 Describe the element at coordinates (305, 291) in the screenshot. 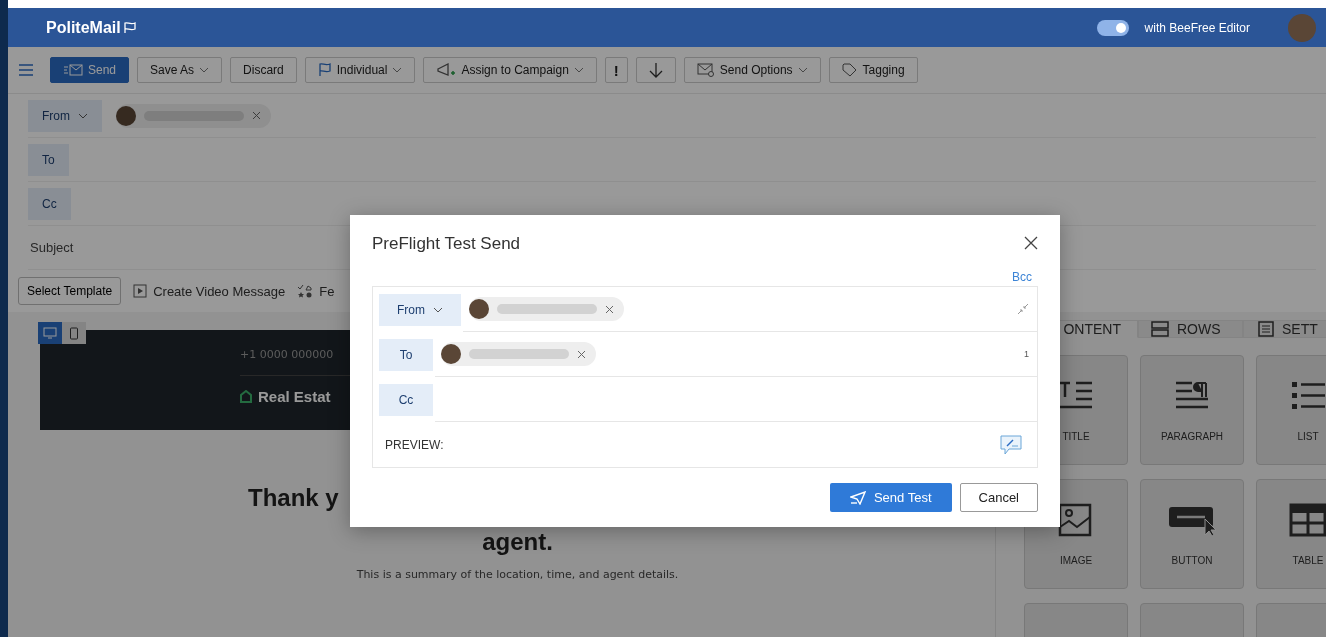

I see `feedback-icon` at that location.